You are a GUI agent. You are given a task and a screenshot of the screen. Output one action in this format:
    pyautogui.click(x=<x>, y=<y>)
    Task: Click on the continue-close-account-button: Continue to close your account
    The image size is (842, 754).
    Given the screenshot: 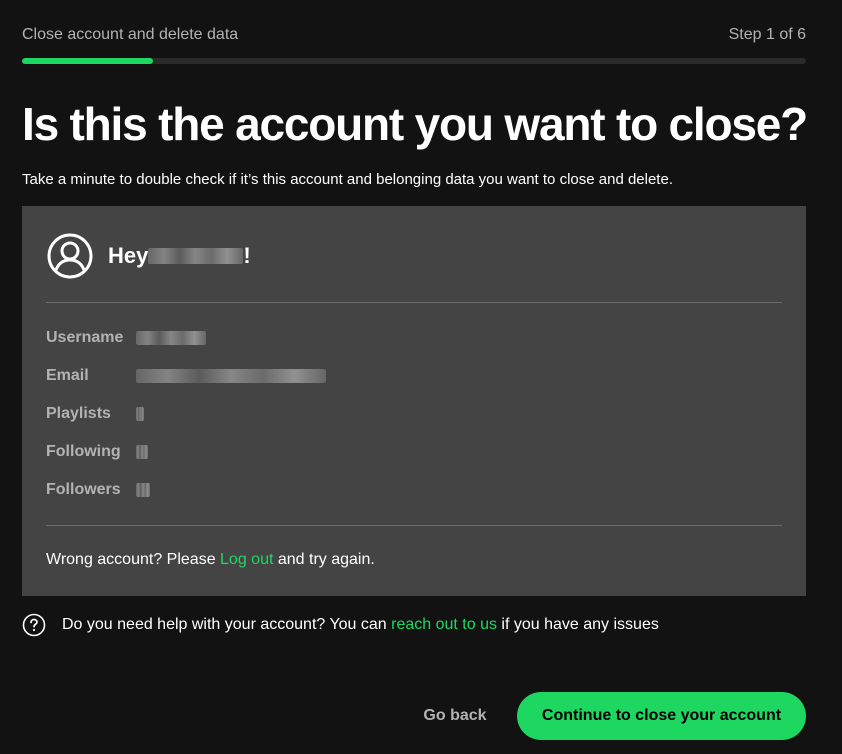 What is the action you would take?
    pyautogui.click(x=661, y=716)
    